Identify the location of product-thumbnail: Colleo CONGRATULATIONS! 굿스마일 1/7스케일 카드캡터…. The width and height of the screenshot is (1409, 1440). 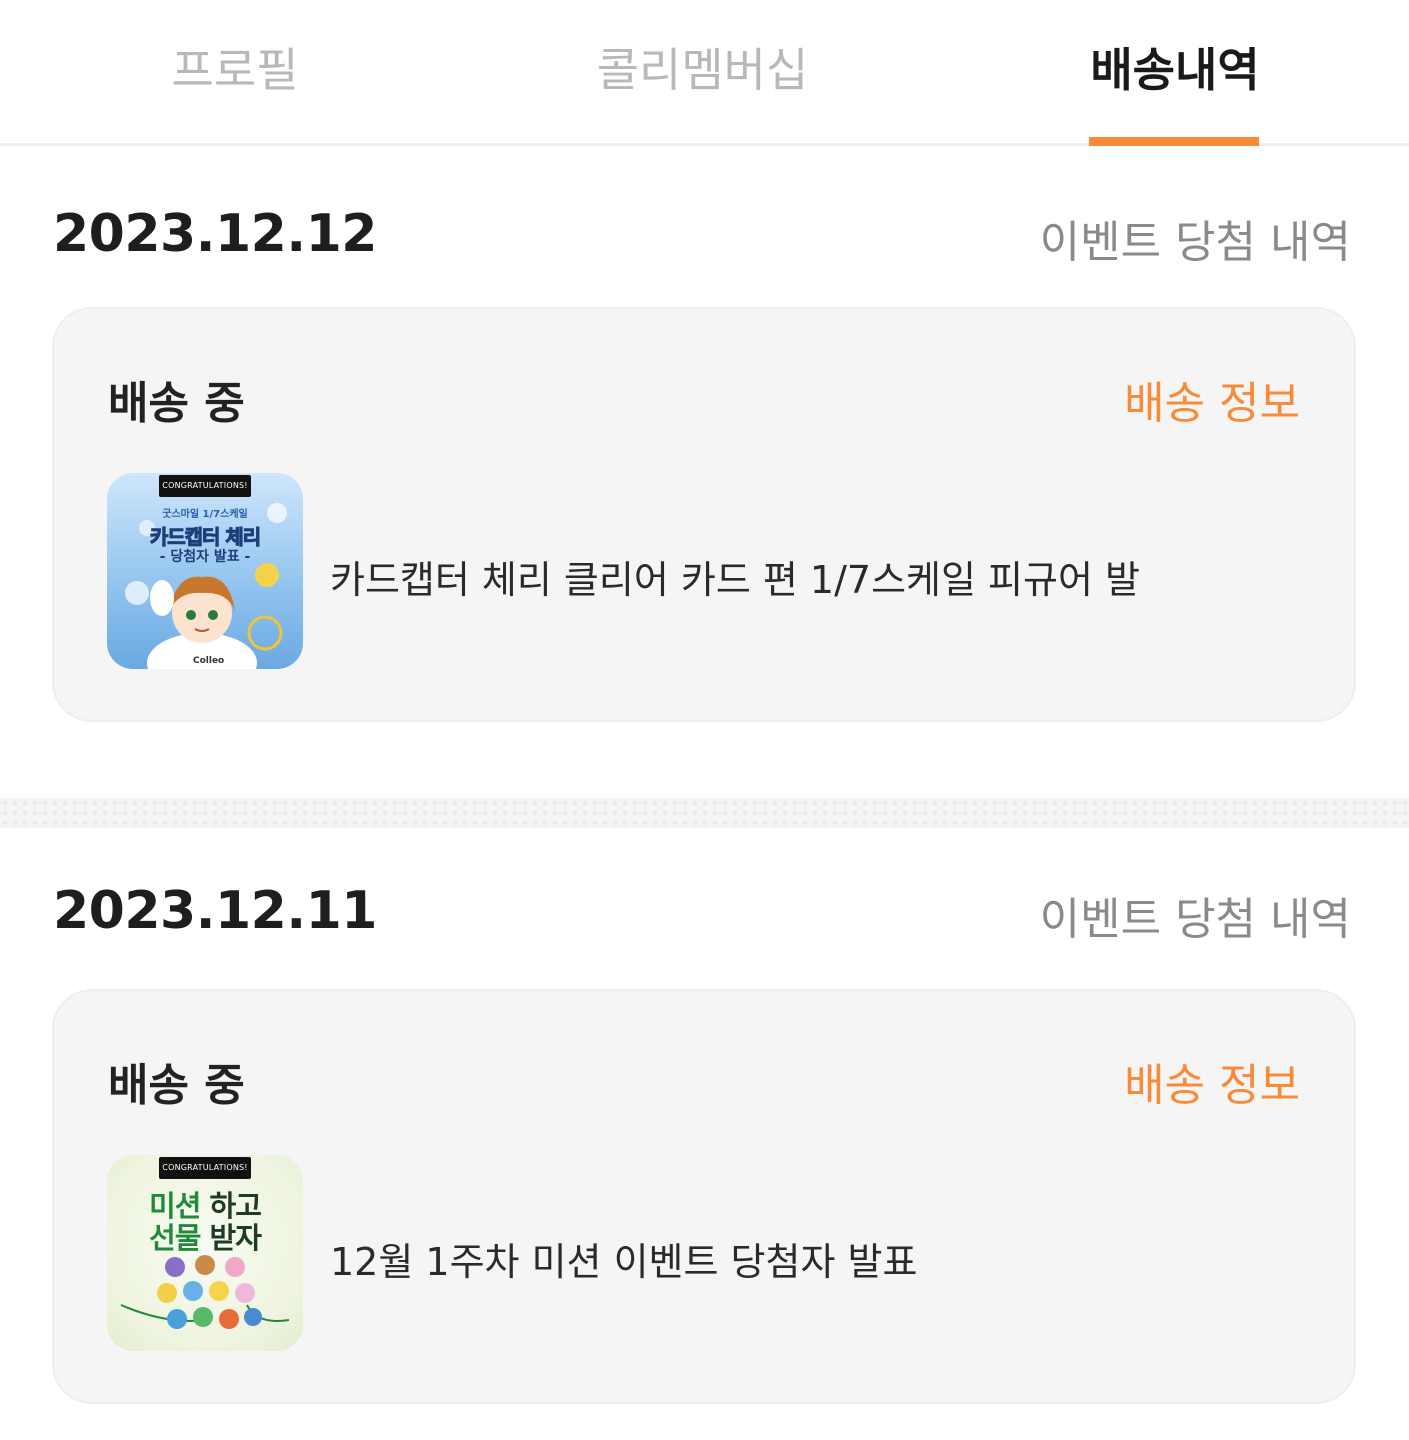
(205, 571).